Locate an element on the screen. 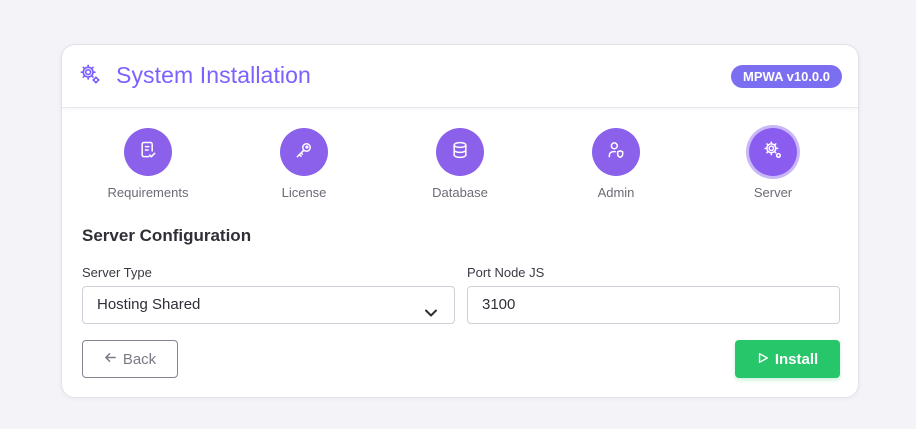 This screenshot has height=429, width=916. step-label: Requirements is located at coordinates (148, 192).